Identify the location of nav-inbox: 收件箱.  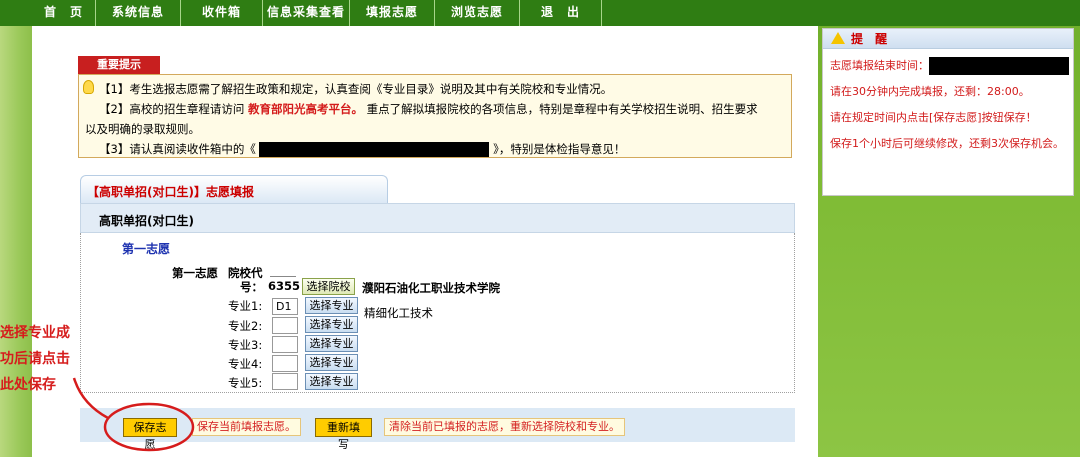
(222, 13).